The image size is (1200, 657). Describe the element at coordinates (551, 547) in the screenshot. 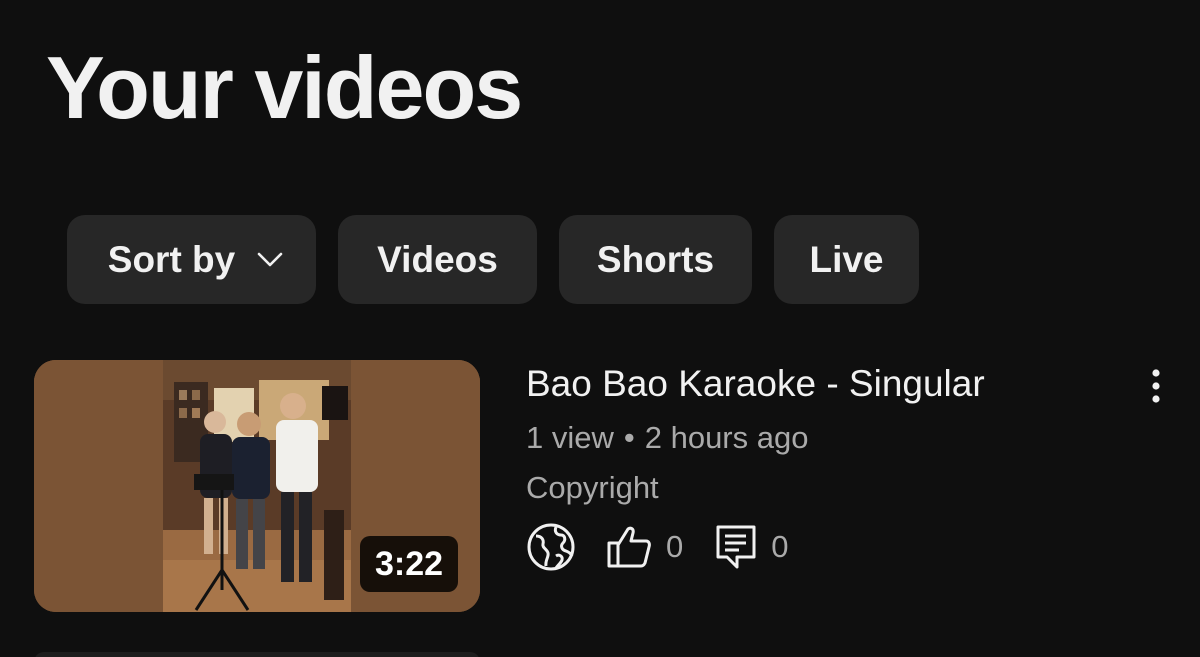

I see `globe-icon` at that location.